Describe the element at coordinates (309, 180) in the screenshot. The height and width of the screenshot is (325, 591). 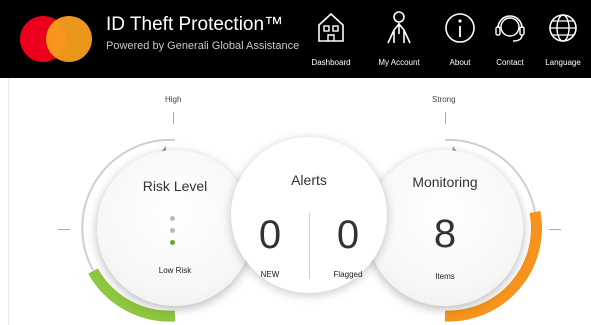
I see `alerts-title: Alerts` at that location.